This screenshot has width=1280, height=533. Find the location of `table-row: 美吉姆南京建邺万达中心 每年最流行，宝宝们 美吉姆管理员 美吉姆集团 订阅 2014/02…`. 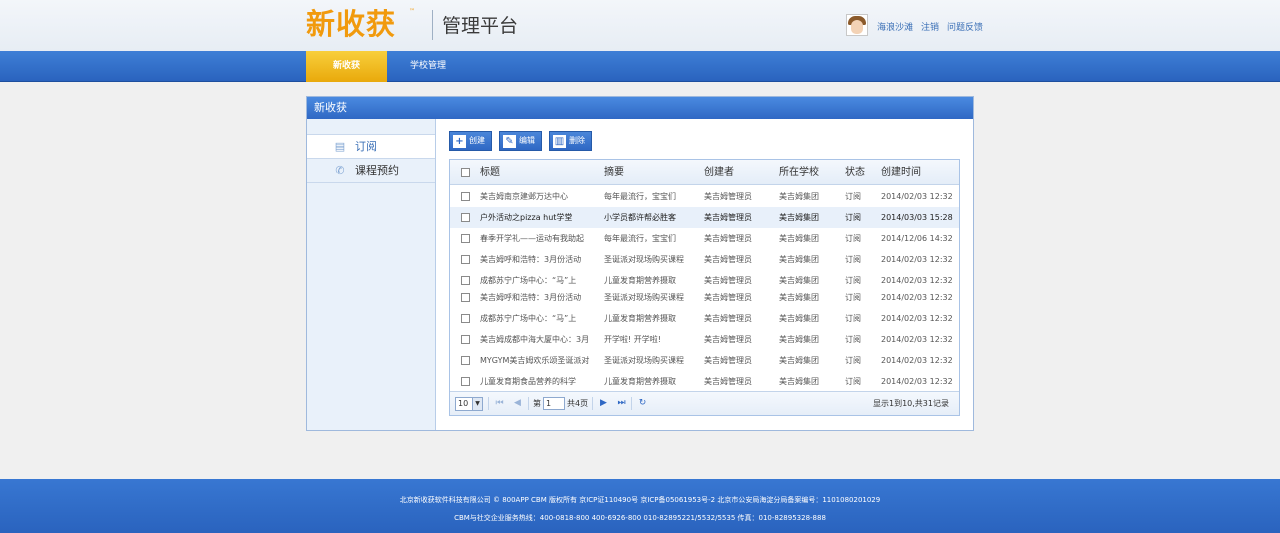

table-row: 美吉姆南京建邺万达中心 每年最流行，宝宝们 美吉姆管理员 美吉姆集团 订阅 2014/02… is located at coordinates (704, 196).